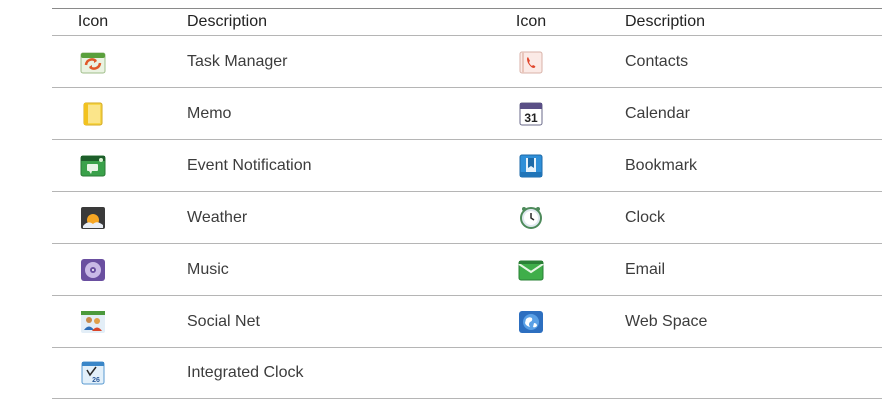  What do you see at coordinates (645, 269) in the screenshot?
I see `row-label: Email` at bounding box center [645, 269].